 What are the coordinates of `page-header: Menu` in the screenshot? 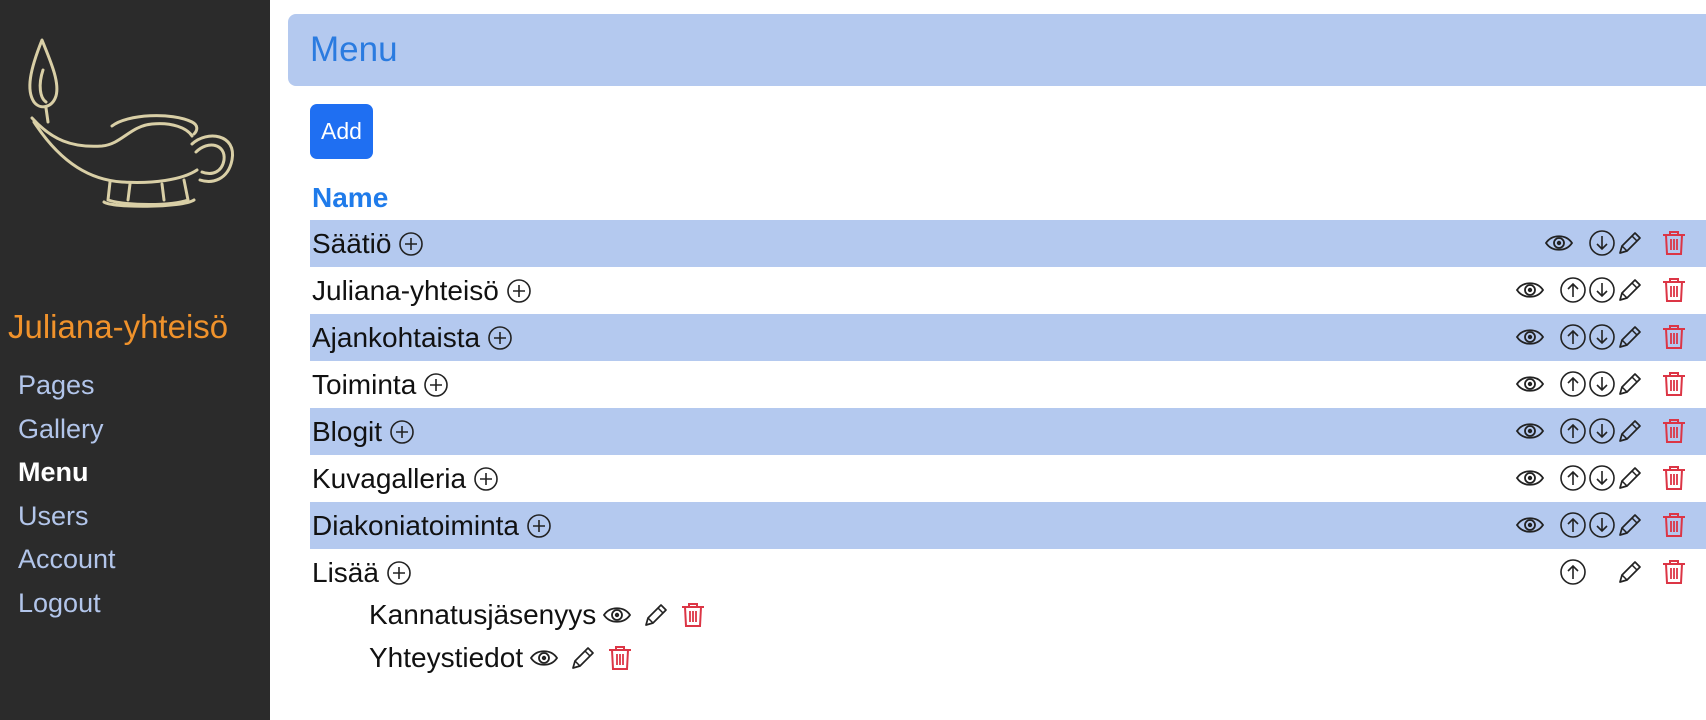 It's located at (997, 50).